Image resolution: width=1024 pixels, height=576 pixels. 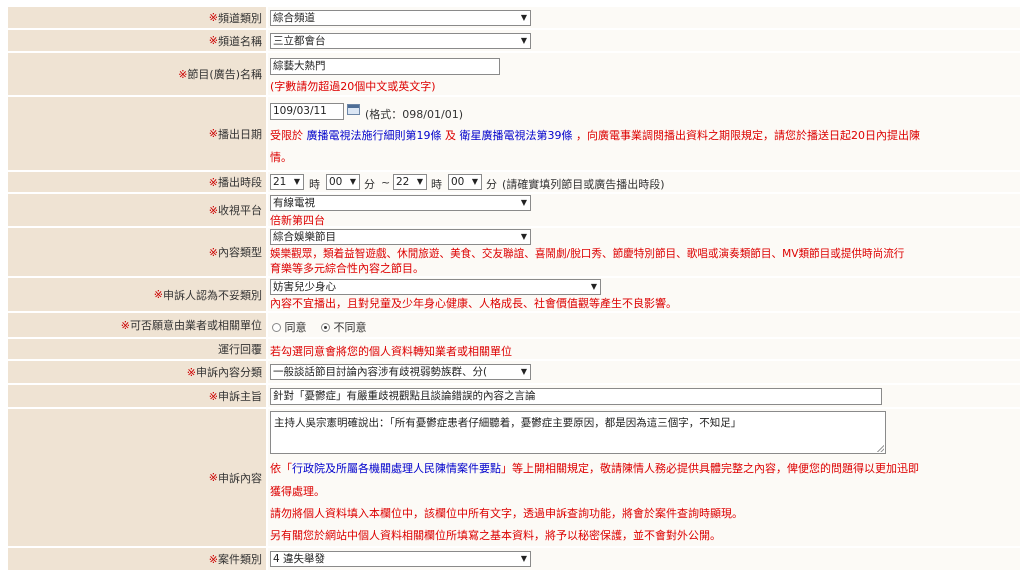 I want to click on row-program-name: ※ 節目(廣告)名稱 綜藝大熱門 (字數請勿超過20個中文或英文字), so click(x=514, y=74).